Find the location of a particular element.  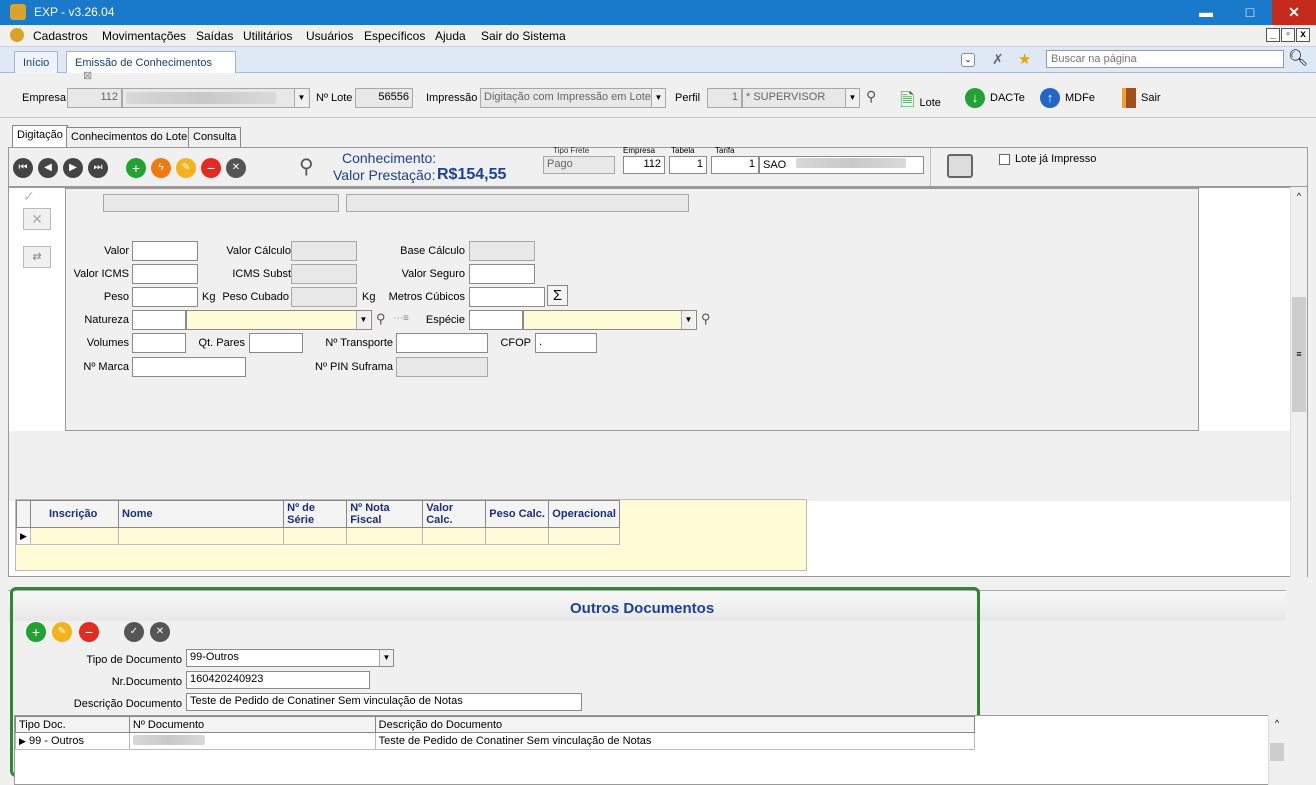

next-record-icon: ▶ is located at coordinates (73, 168).